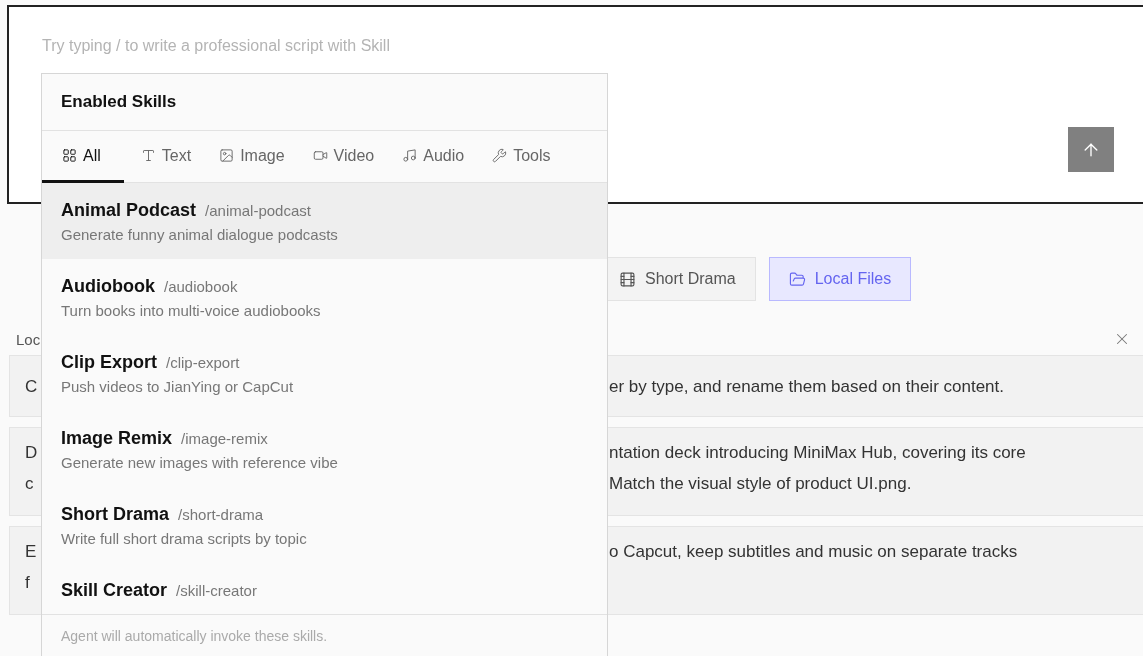 The height and width of the screenshot is (656, 1143). What do you see at coordinates (224, 438) in the screenshot?
I see `skill-command: /image-remix` at bounding box center [224, 438].